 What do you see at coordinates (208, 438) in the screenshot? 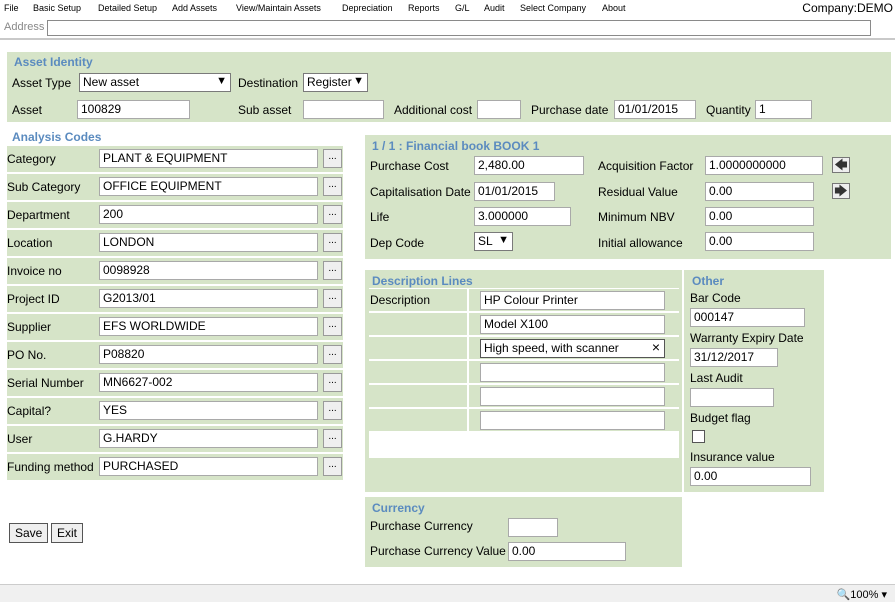
I see `analysis-row-input: G.HARDY` at bounding box center [208, 438].